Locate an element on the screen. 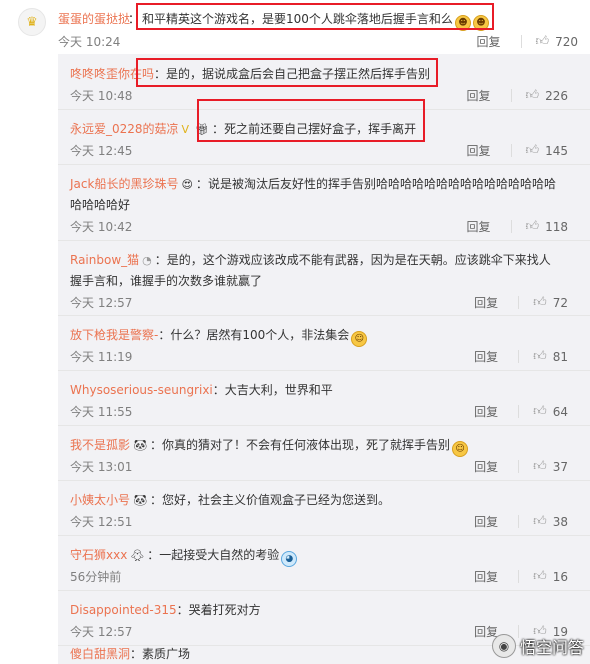 This screenshot has width=590, height=664. reply-time: 今天 10:48 is located at coordinates (101, 96).